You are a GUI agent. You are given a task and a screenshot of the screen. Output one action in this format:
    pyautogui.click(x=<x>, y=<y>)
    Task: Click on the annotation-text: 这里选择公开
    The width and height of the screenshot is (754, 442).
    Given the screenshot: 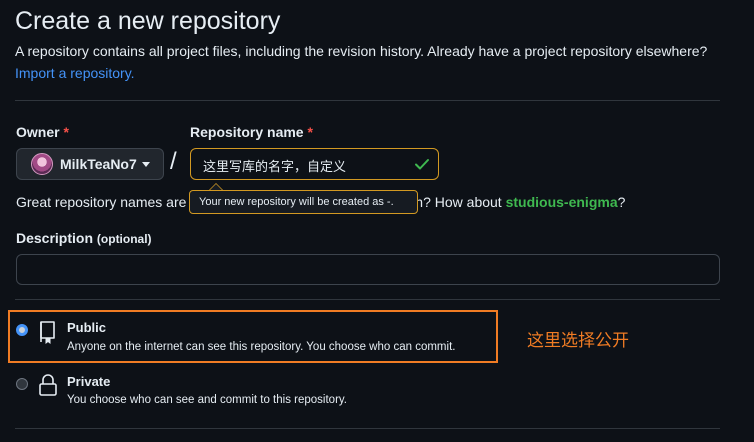 What is the action you would take?
    pyautogui.click(x=578, y=341)
    